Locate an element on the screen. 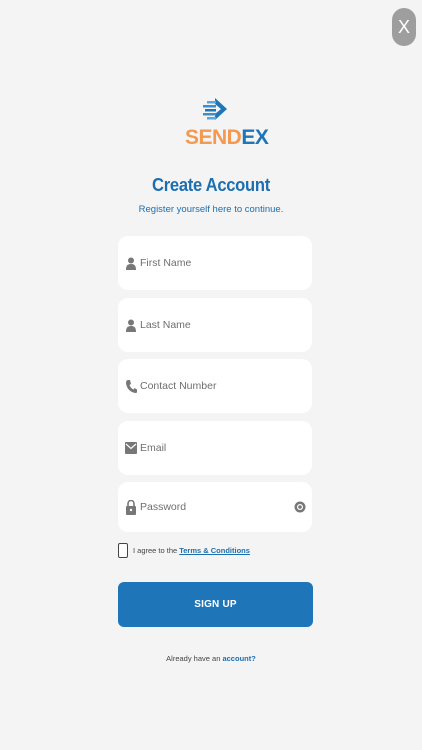  login-prompt: Already have an account? is located at coordinates (211, 658).